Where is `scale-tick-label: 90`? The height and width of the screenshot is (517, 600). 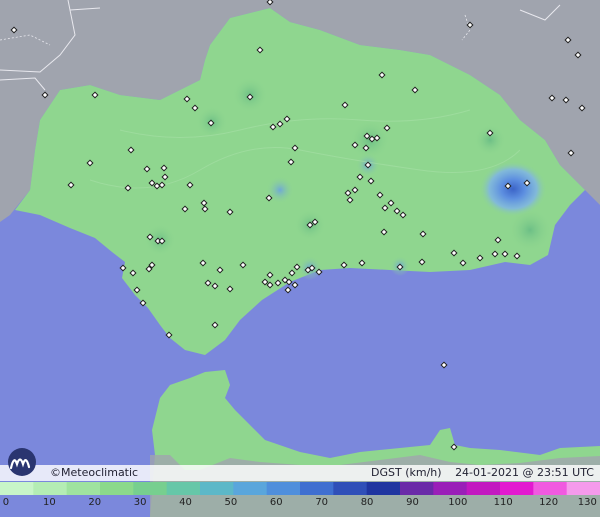
scale-tick-label: 90 is located at coordinates (412, 502).